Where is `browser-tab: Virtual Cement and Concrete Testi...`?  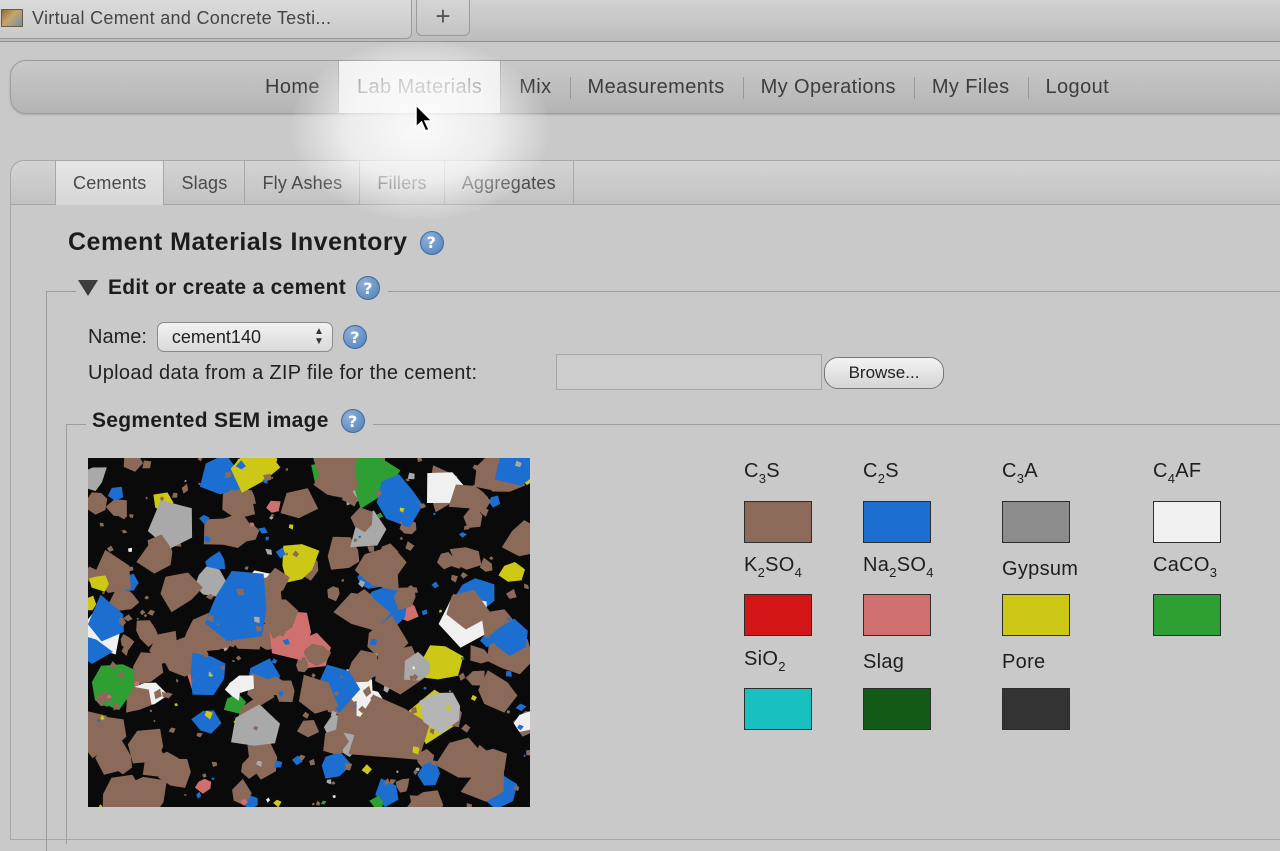 browser-tab: Virtual Cement and Concrete Testi... is located at coordinates (206, 19).